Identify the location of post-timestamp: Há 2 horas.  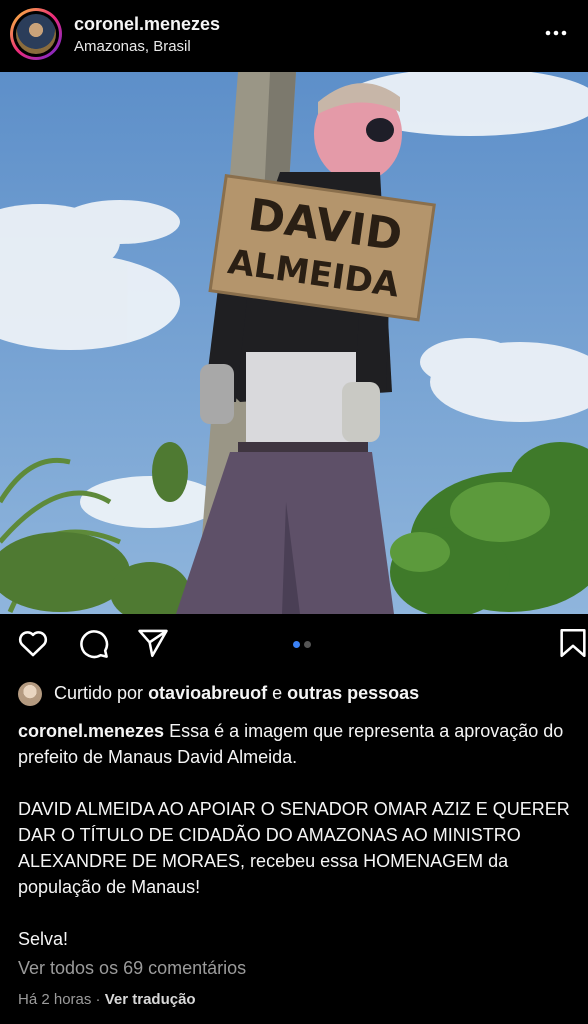
(55, 999).